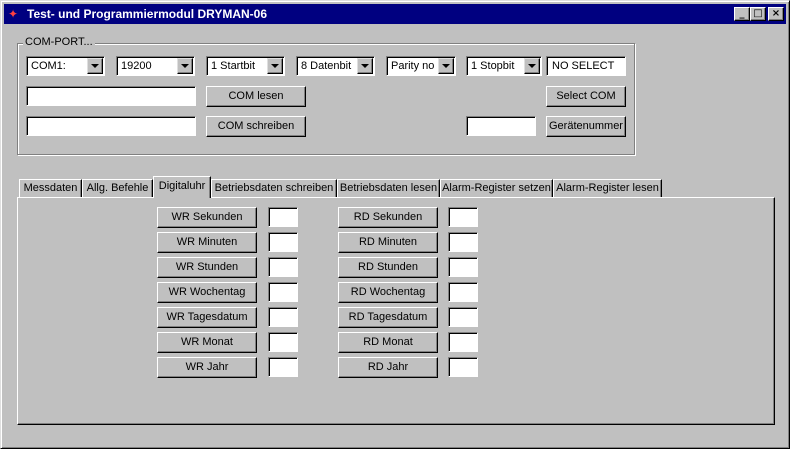  I want to click on wr-stunden-button: WR Stunden, so click(207, 267).